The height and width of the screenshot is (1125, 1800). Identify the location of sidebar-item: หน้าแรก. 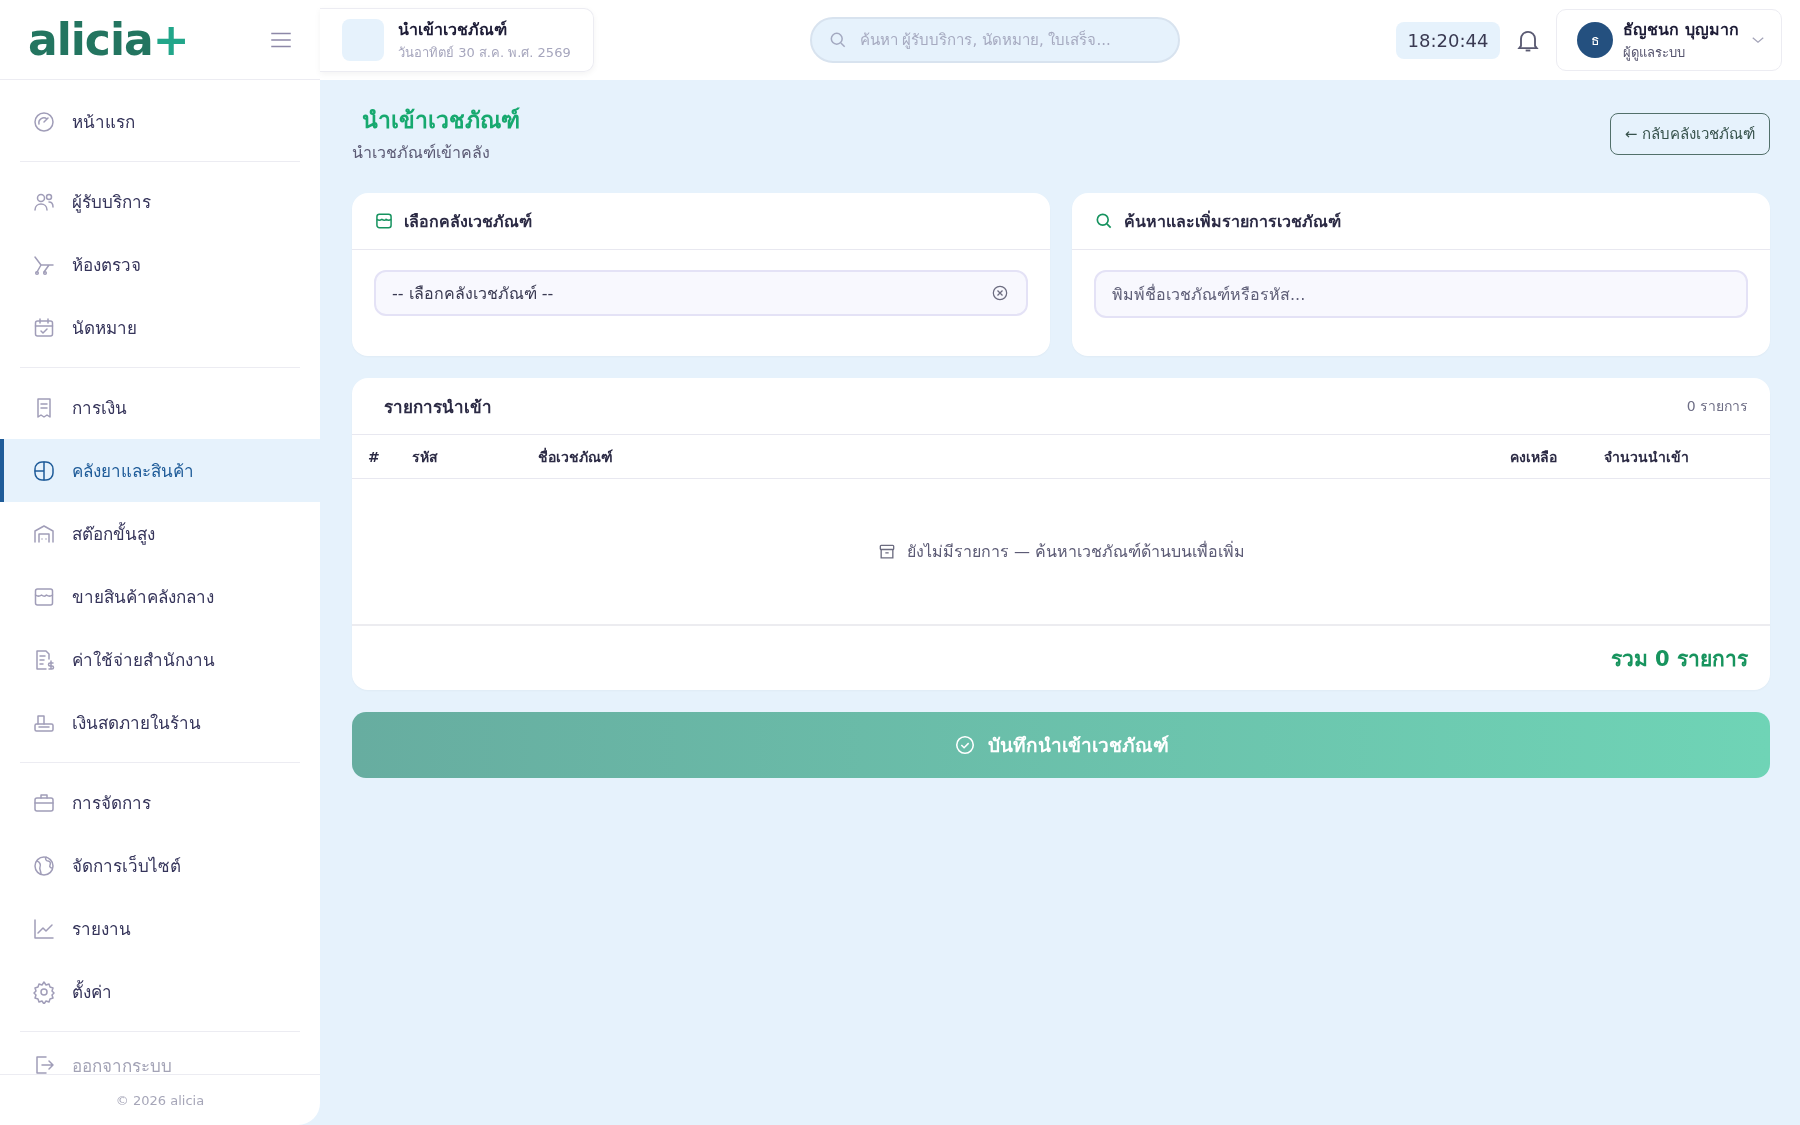
(160, 121).